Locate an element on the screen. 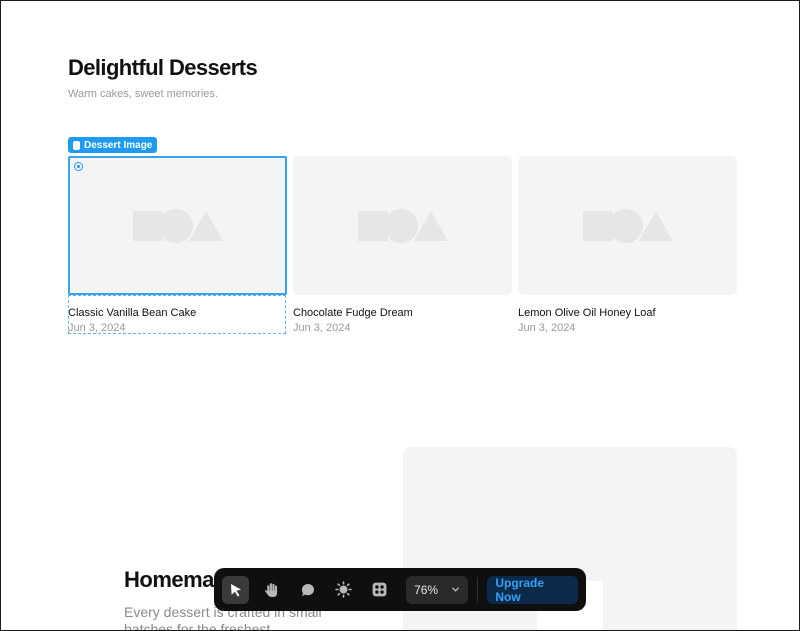 The image size is (800, 631). select-cursor-icon is located at coordinates (235, 589).